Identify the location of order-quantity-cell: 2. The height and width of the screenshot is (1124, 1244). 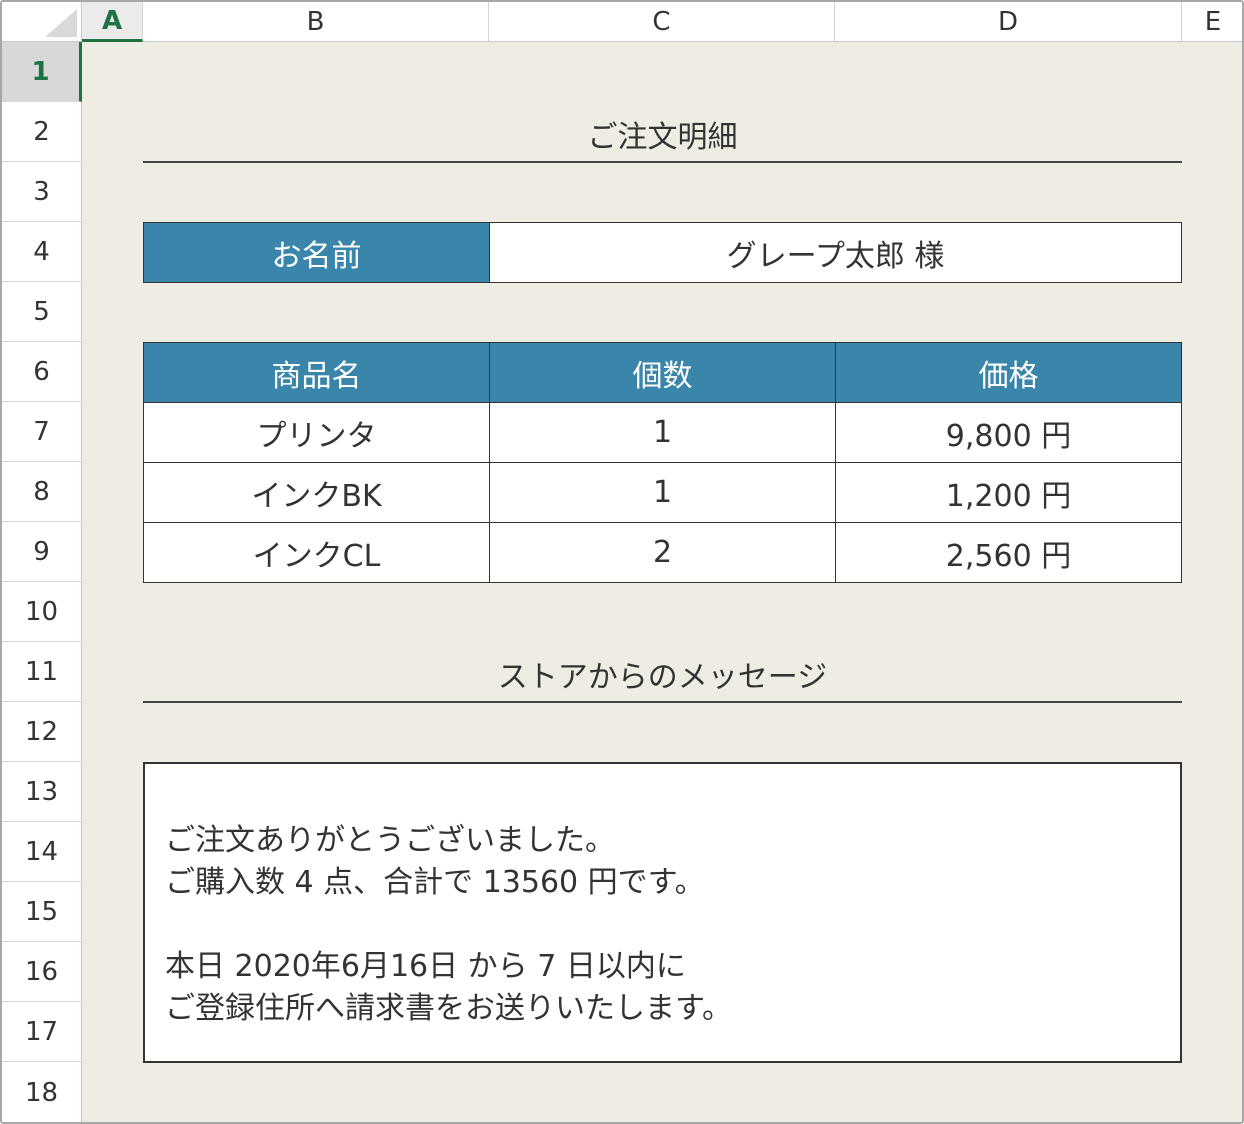
(662, 552).